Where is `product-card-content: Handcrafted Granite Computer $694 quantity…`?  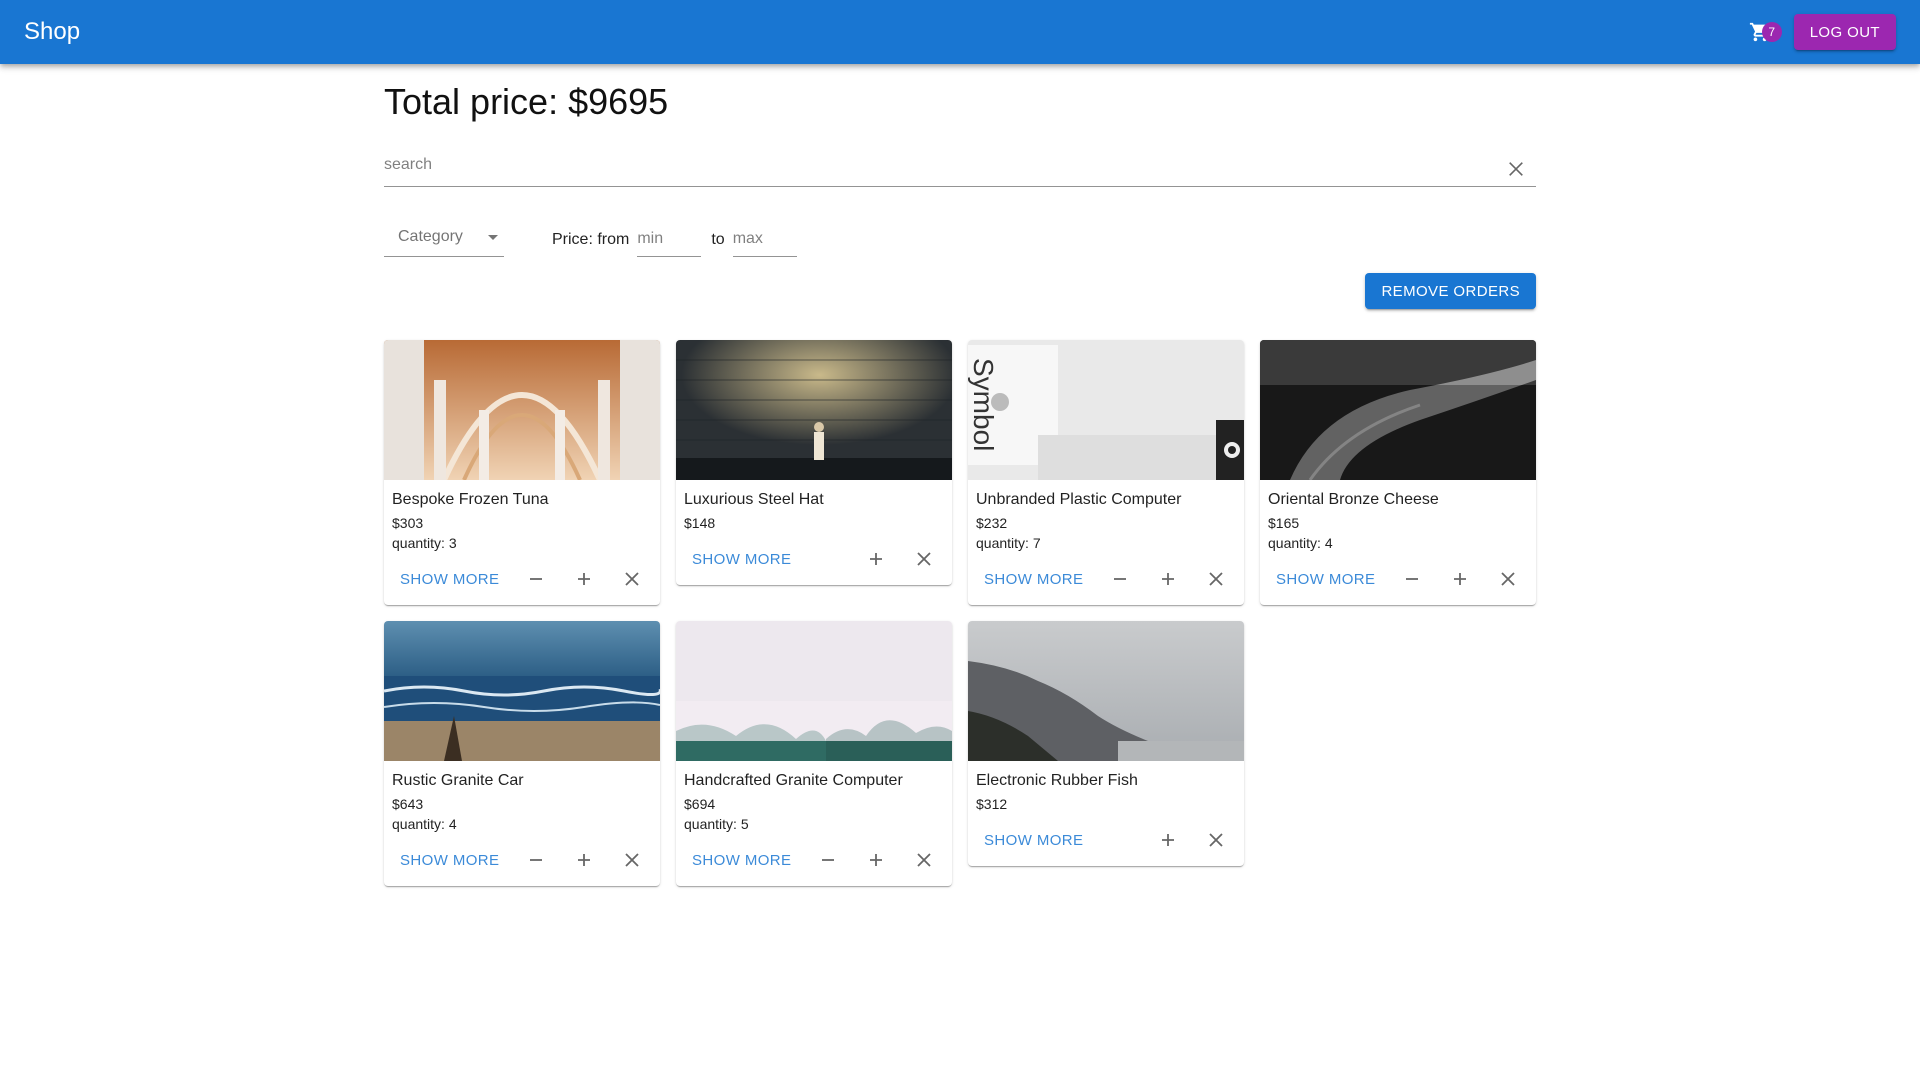 product-card-content: Handcrafted Granite Computer $694 quantity… is located at coordinates (814, 797).